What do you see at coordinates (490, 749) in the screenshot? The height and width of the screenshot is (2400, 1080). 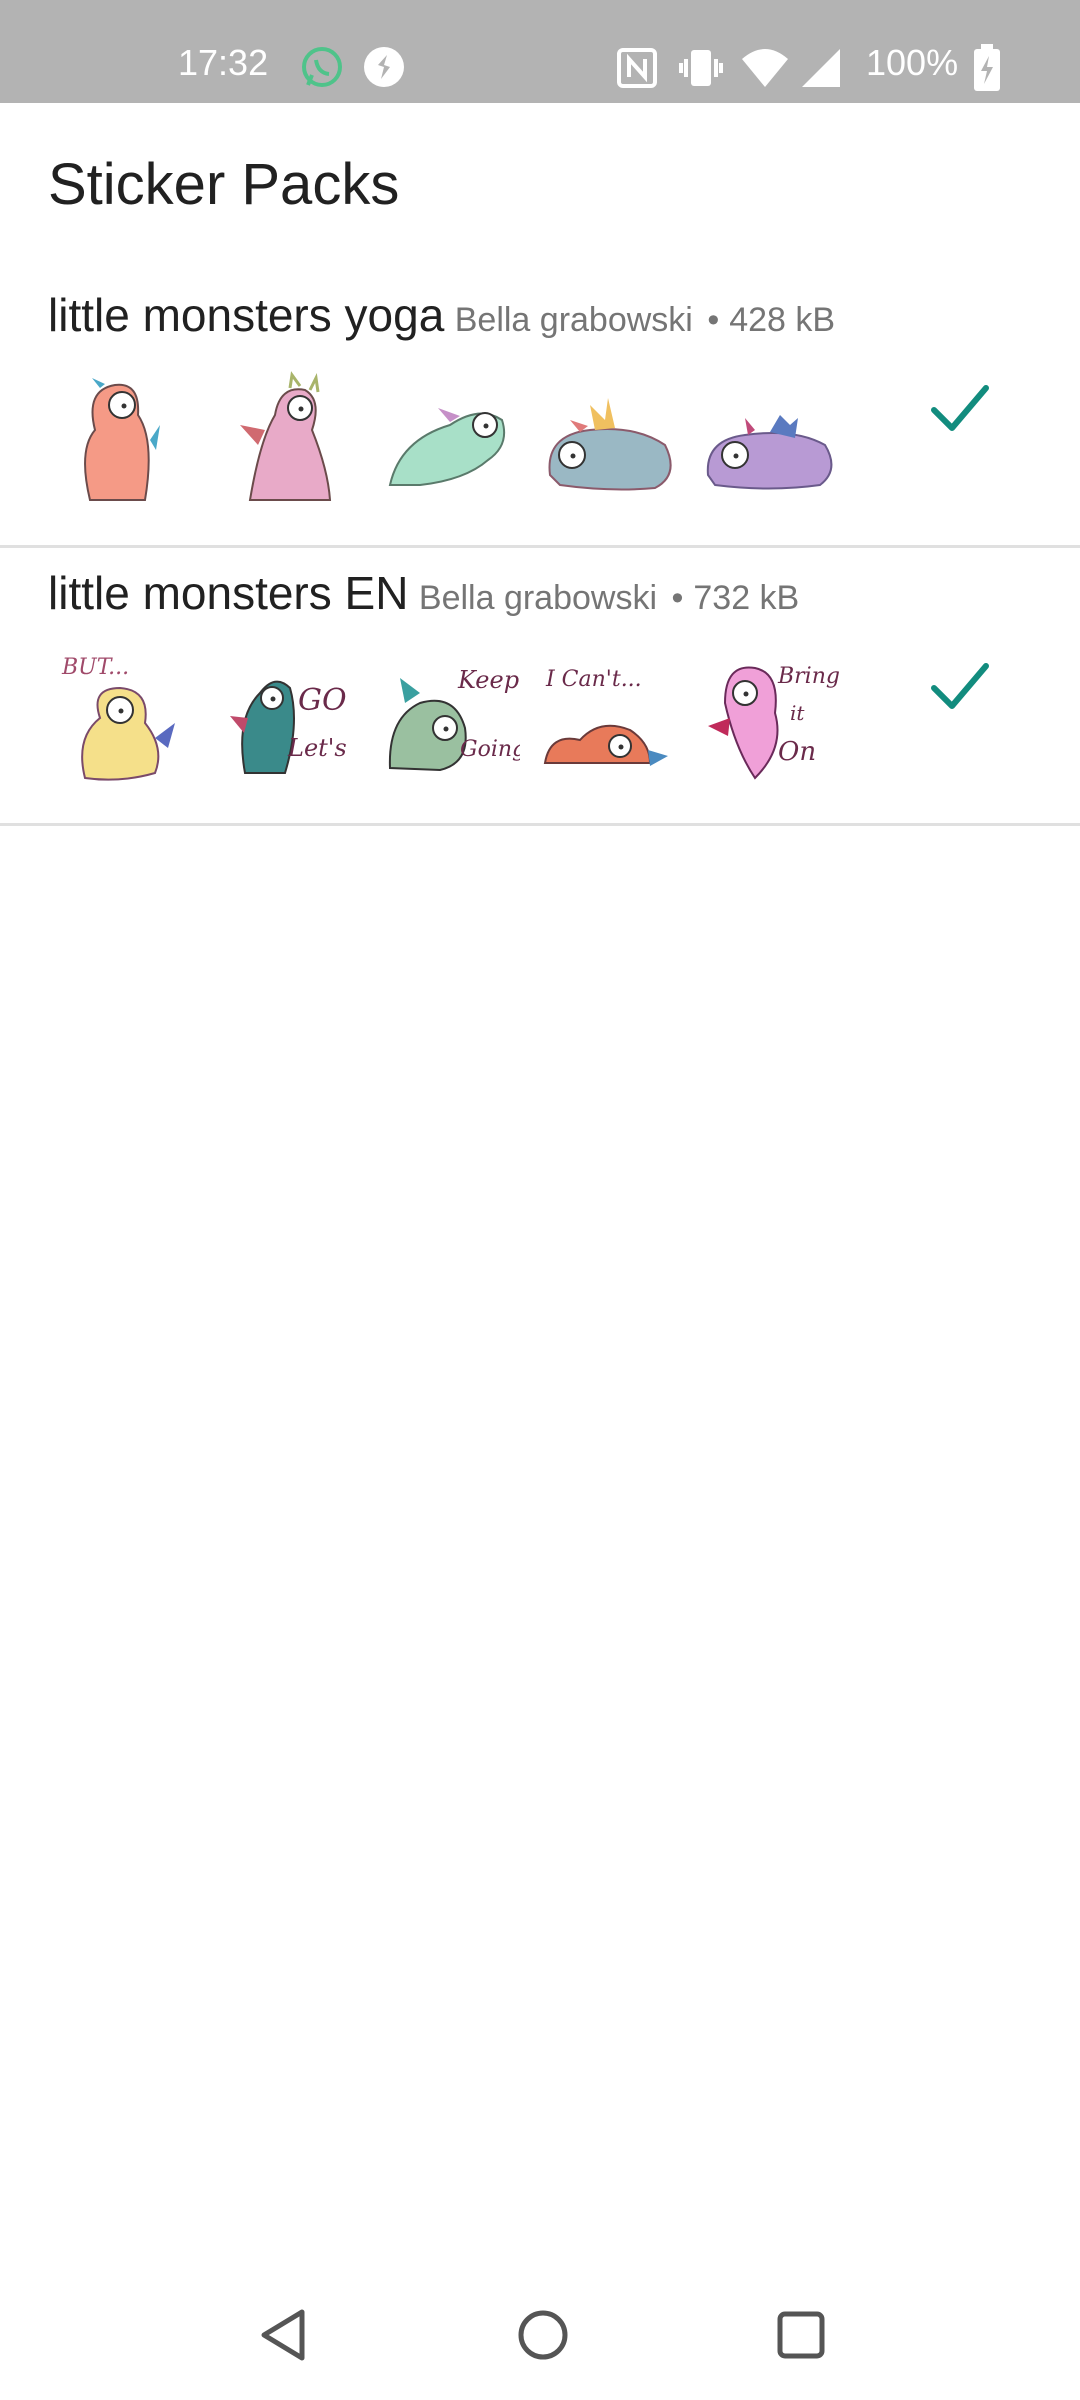 I see `sticker-caption: Going` at bounding box center [490, 749].